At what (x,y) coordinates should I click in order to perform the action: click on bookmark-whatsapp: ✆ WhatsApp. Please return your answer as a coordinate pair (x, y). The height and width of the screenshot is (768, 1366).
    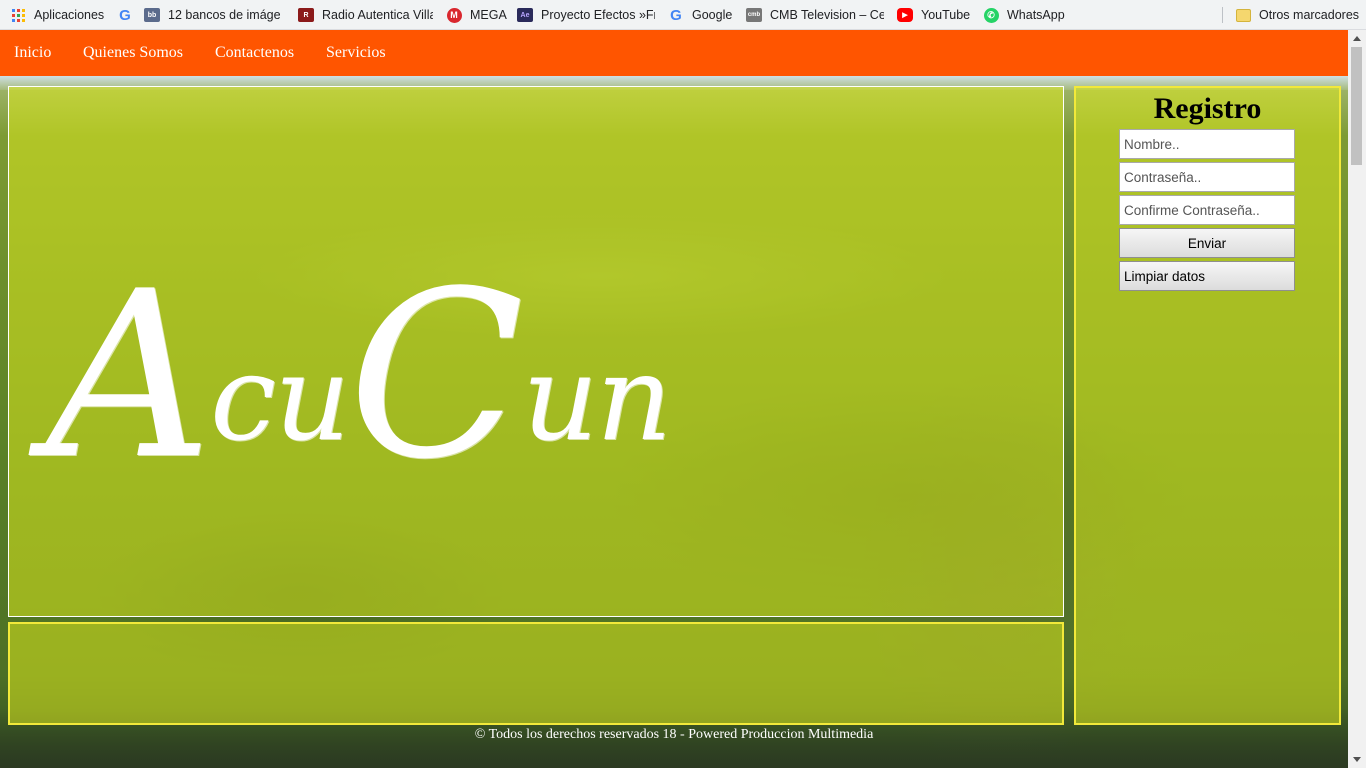
    Looking at the image, I should click on (1024, 15).